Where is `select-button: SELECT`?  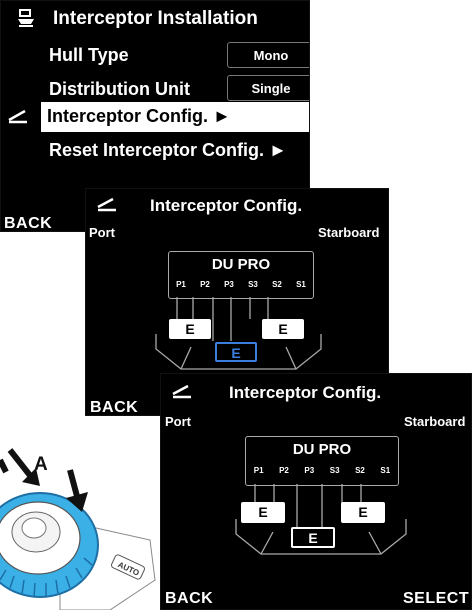
select-button: SELECT is located at coordinates (436, 599).